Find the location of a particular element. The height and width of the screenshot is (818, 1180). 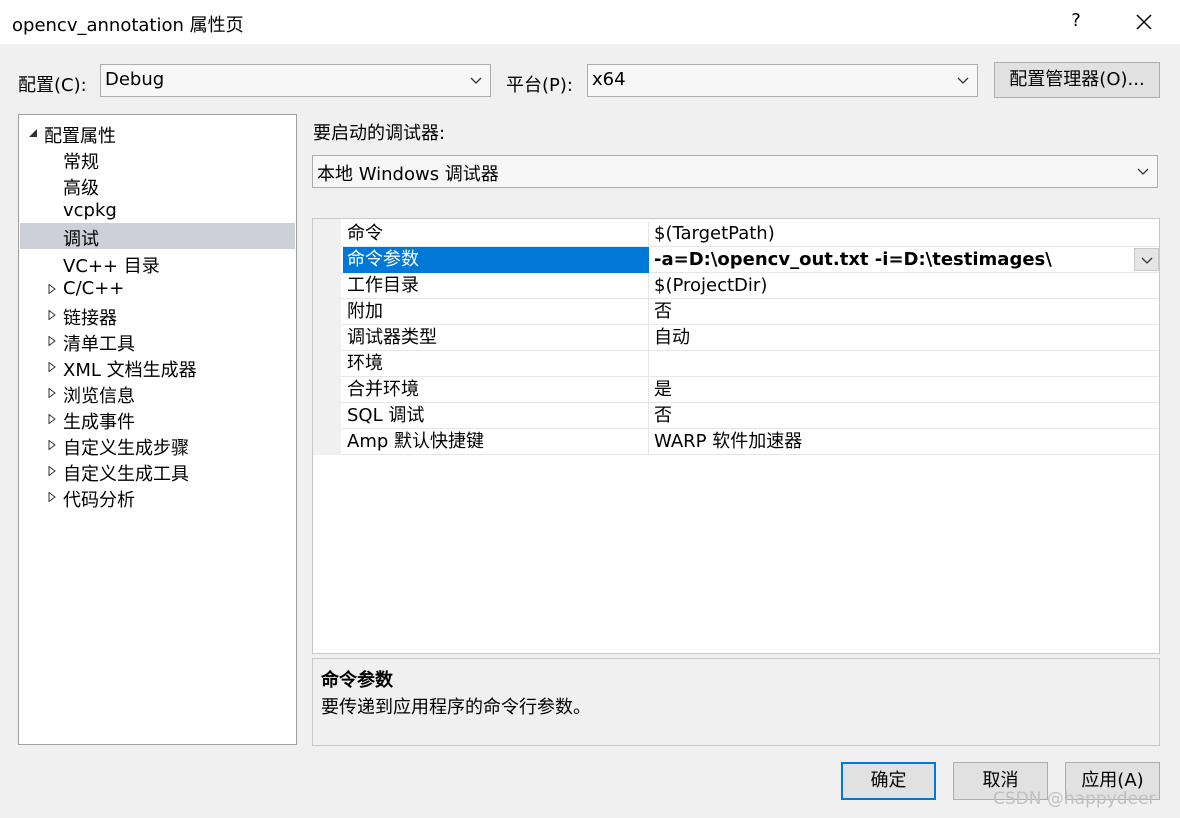

tree-item-c-cpp: C/C++ is located at coordinates (157, 289).